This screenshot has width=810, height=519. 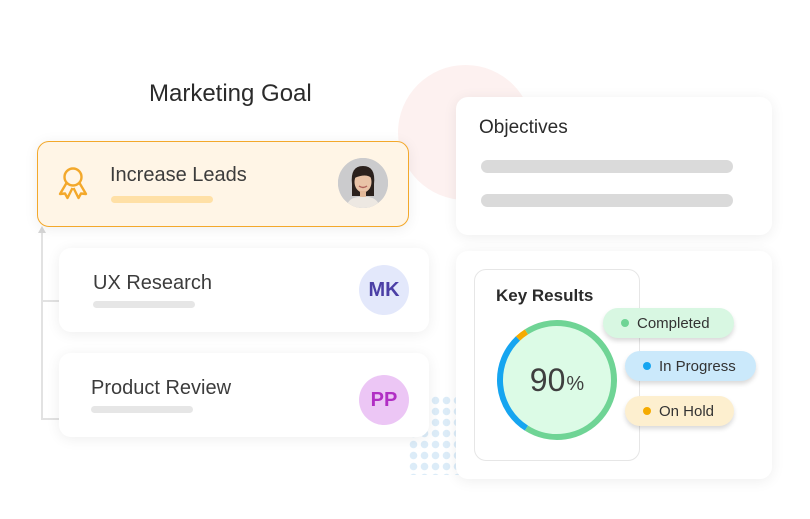 I want to click on section-title: Marketing Goal, so click(x=230, y=93).